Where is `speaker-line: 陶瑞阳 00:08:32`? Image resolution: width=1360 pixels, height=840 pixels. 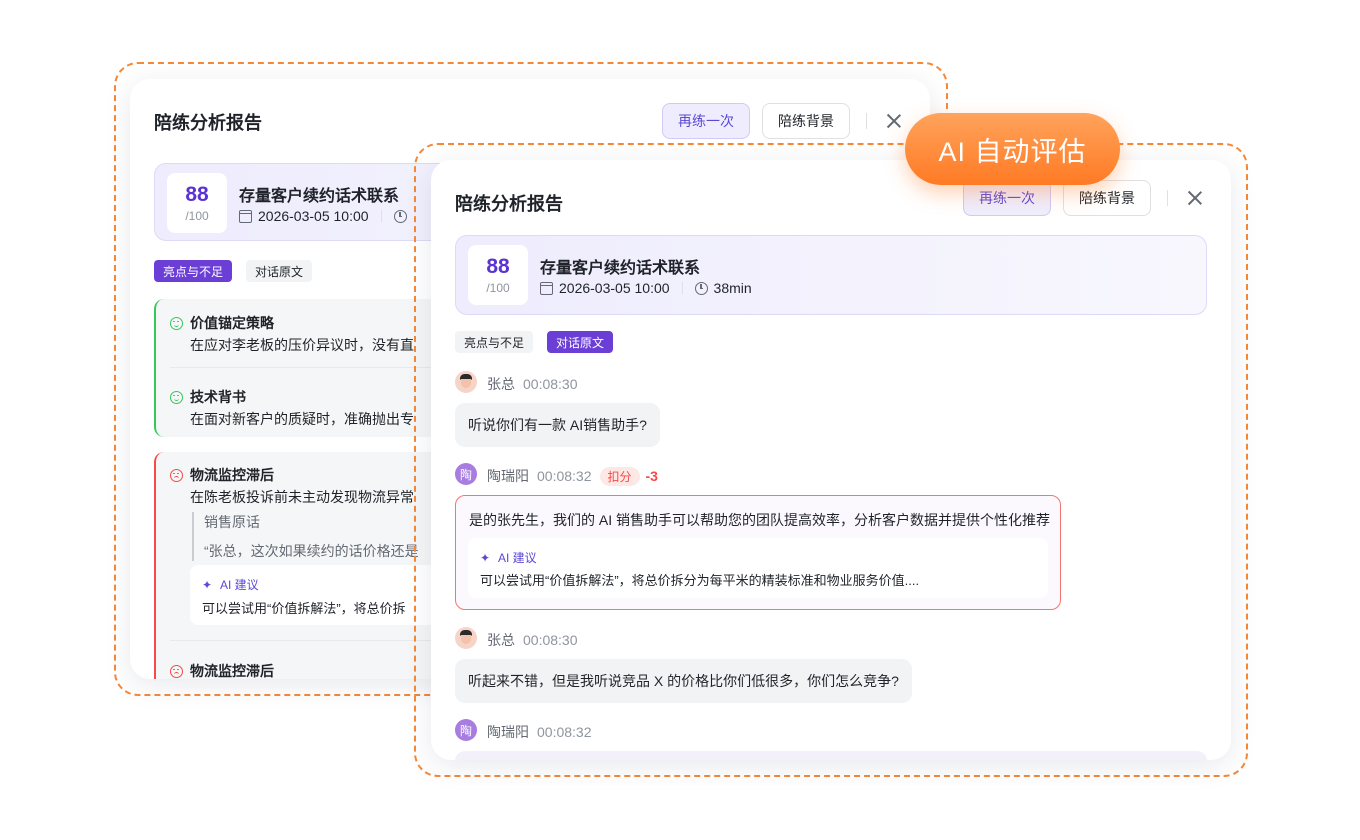 speaker-line: 陶瑞阳 00:08:32 is located at coordinates (539, 732).